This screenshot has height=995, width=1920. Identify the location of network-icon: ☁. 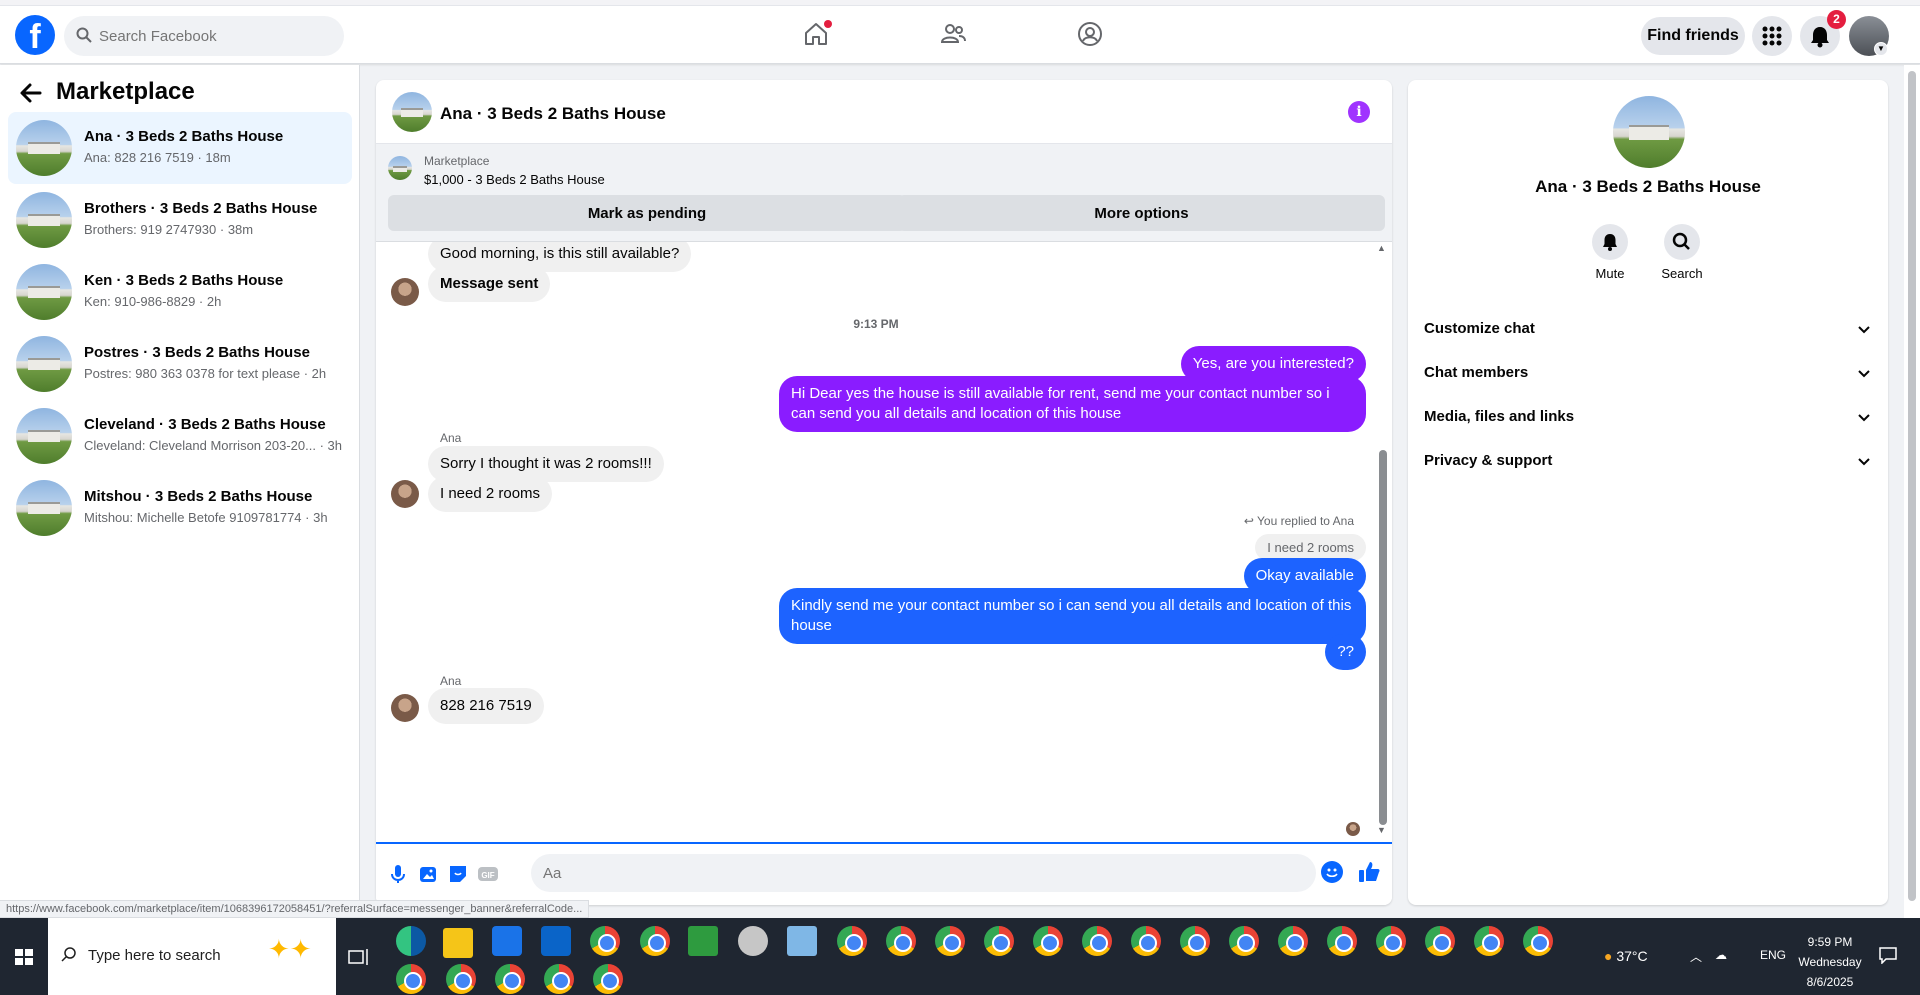
(1721, 955).